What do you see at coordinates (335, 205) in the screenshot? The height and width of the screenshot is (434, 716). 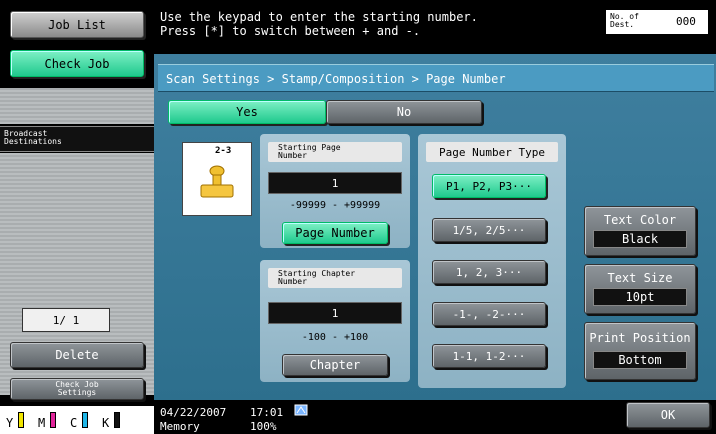 I see `starting-page-range: -99999 - +99999` at bounding box center [335, 205].